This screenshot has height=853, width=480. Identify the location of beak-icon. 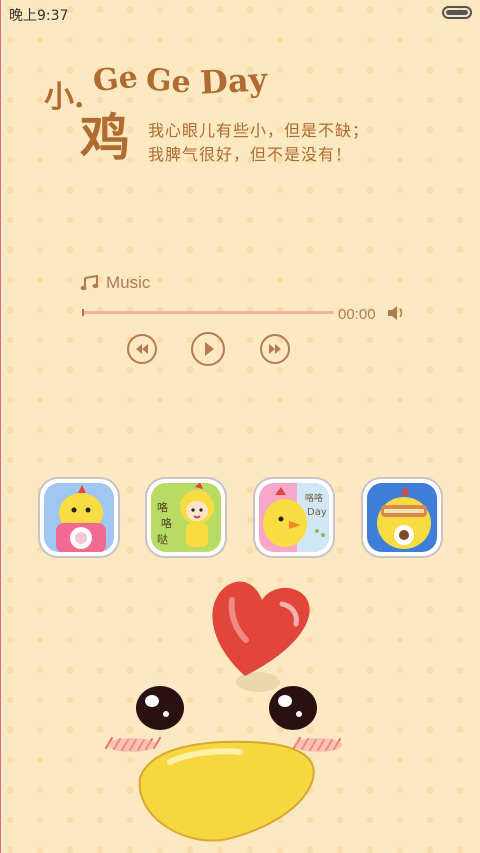
(226, 791).